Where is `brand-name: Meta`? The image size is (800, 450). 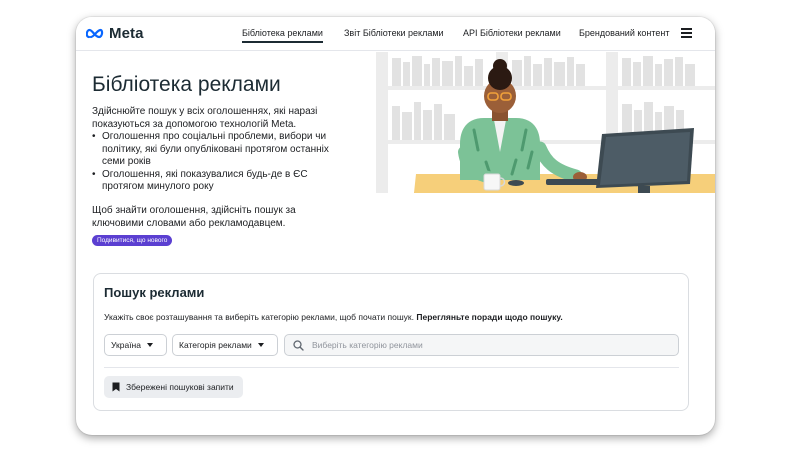
brand-name: Meta is located at coordinates (126, 33).